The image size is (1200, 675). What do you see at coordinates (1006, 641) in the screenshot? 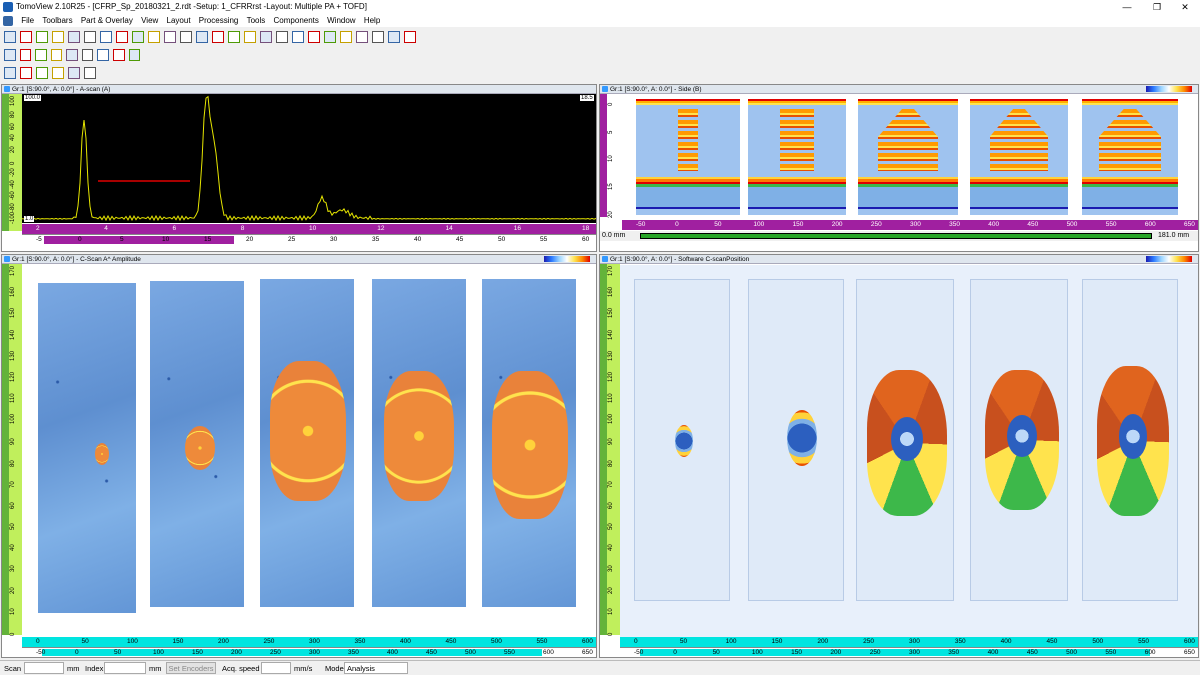
I see `horizontal-tick-label: 400` at bounding box center [1006, 641].